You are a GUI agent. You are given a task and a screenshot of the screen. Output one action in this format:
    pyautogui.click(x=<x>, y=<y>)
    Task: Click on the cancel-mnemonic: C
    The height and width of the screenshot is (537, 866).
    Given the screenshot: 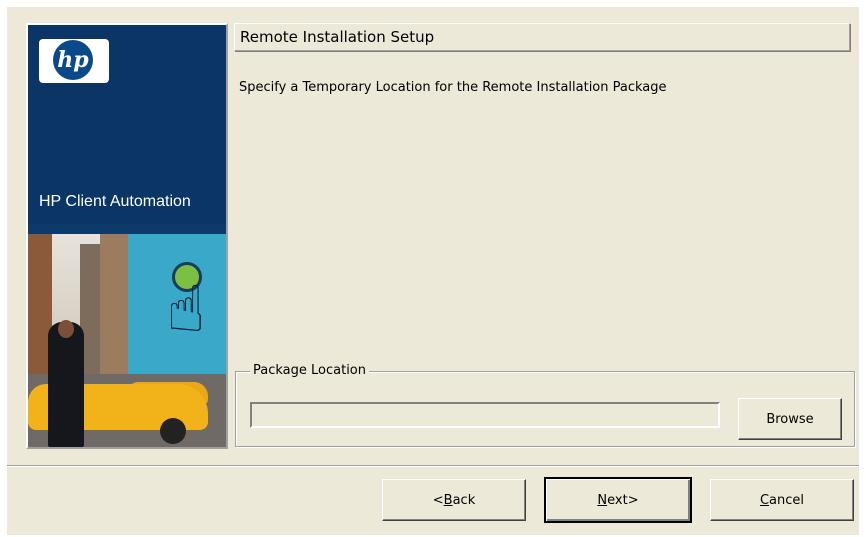 What is the action you would take?
    pyautogui.click(x=764, y=500)
    